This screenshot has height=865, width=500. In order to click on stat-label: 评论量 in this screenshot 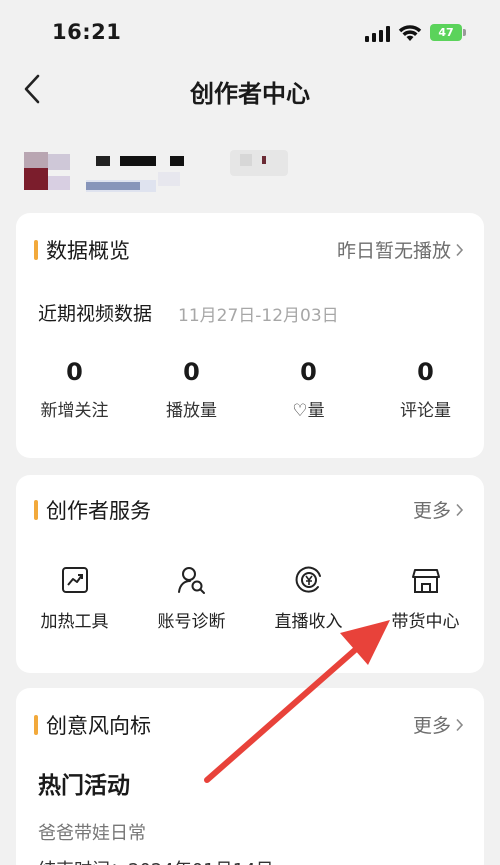, I will do `click(425, 411)`.